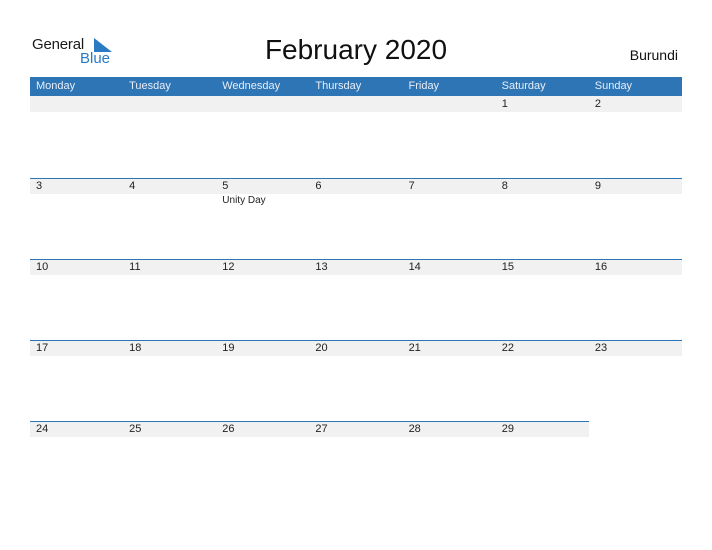  Describe the element at coordinates (251, 86) in the screenshot. I see `weekday-wednesday: Wednesday` at that location.